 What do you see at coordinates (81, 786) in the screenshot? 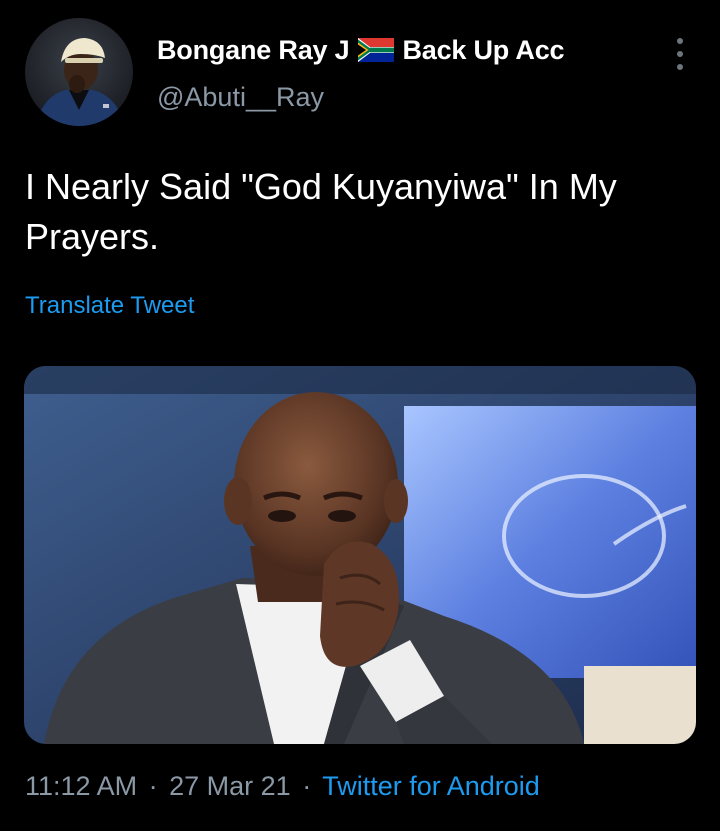
I see `tweet-time: 11:12 AM` at bounding box center [81, 786].